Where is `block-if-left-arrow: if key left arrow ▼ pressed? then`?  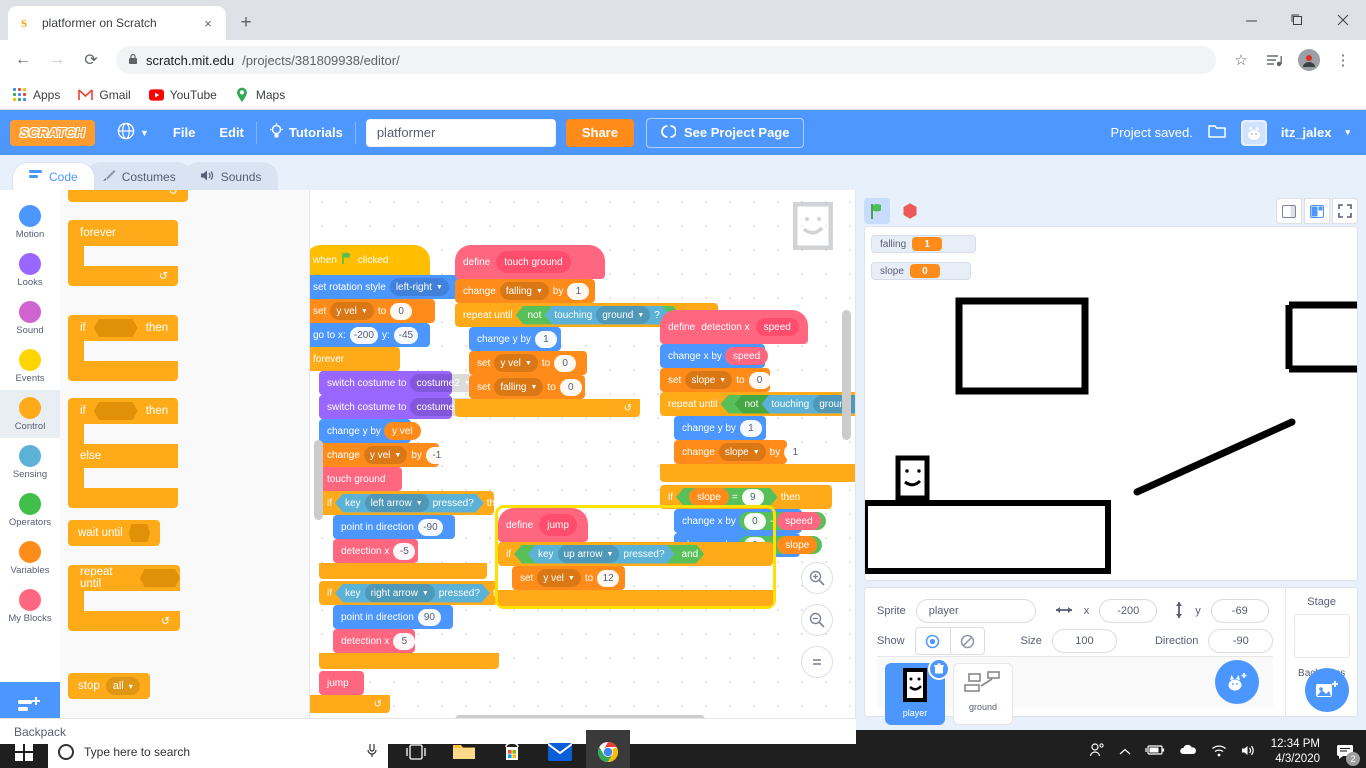 block-if-left-arrow: if key left arrow ▼ pressed? then is located at coordinates (412, 503).